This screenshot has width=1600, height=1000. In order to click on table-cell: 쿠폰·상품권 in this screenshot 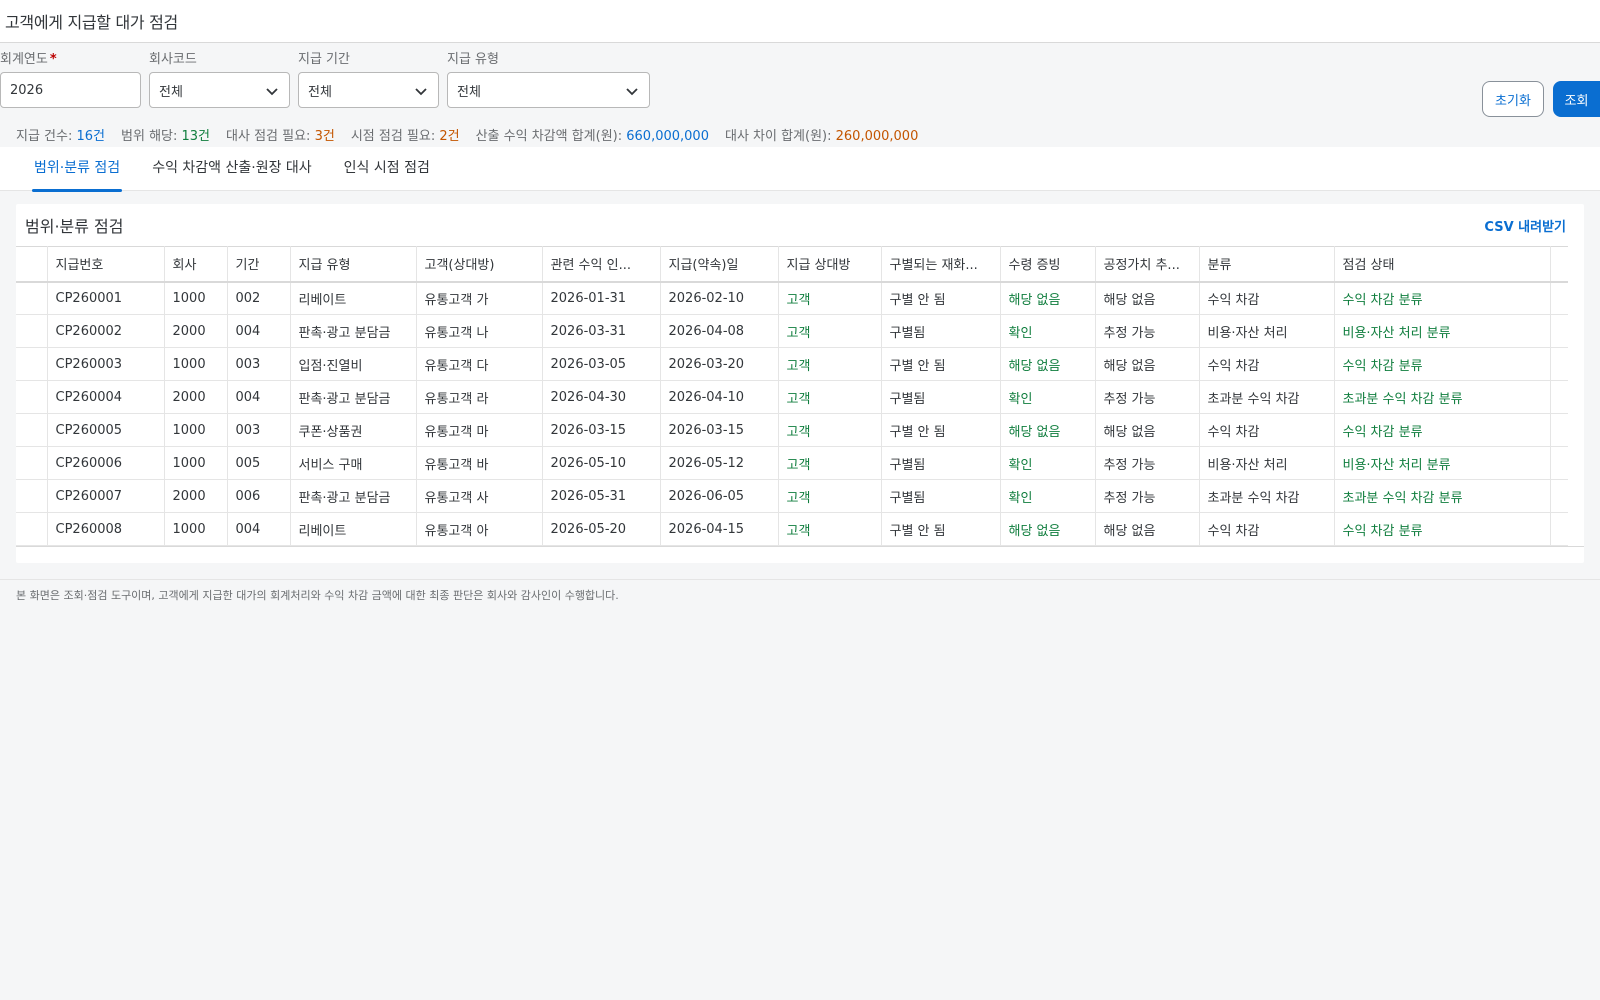, I will do `click(353, 430)`.